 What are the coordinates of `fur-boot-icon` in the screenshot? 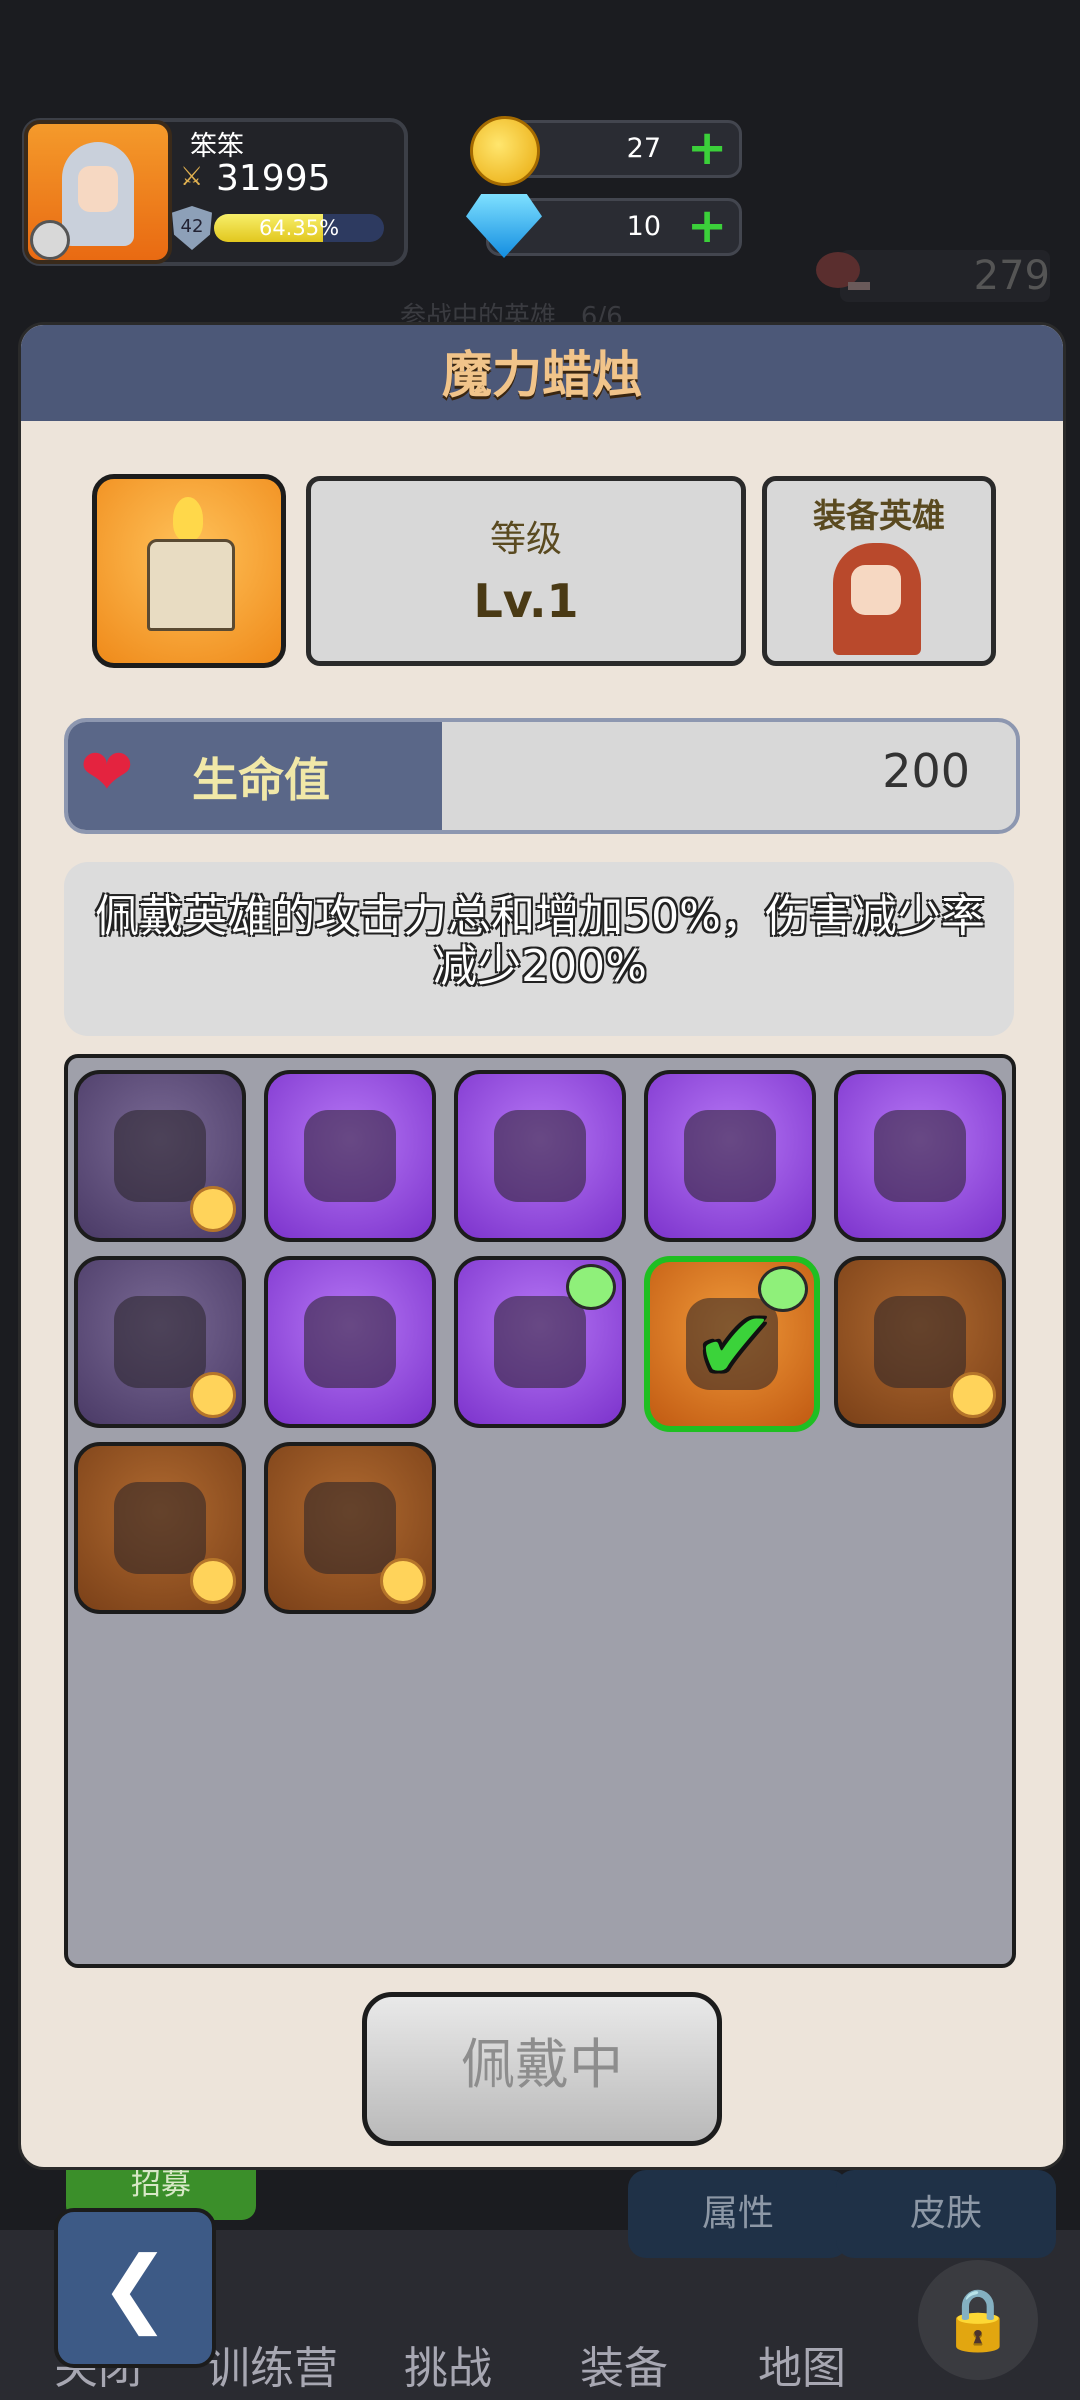 It's located at (350, 1156).